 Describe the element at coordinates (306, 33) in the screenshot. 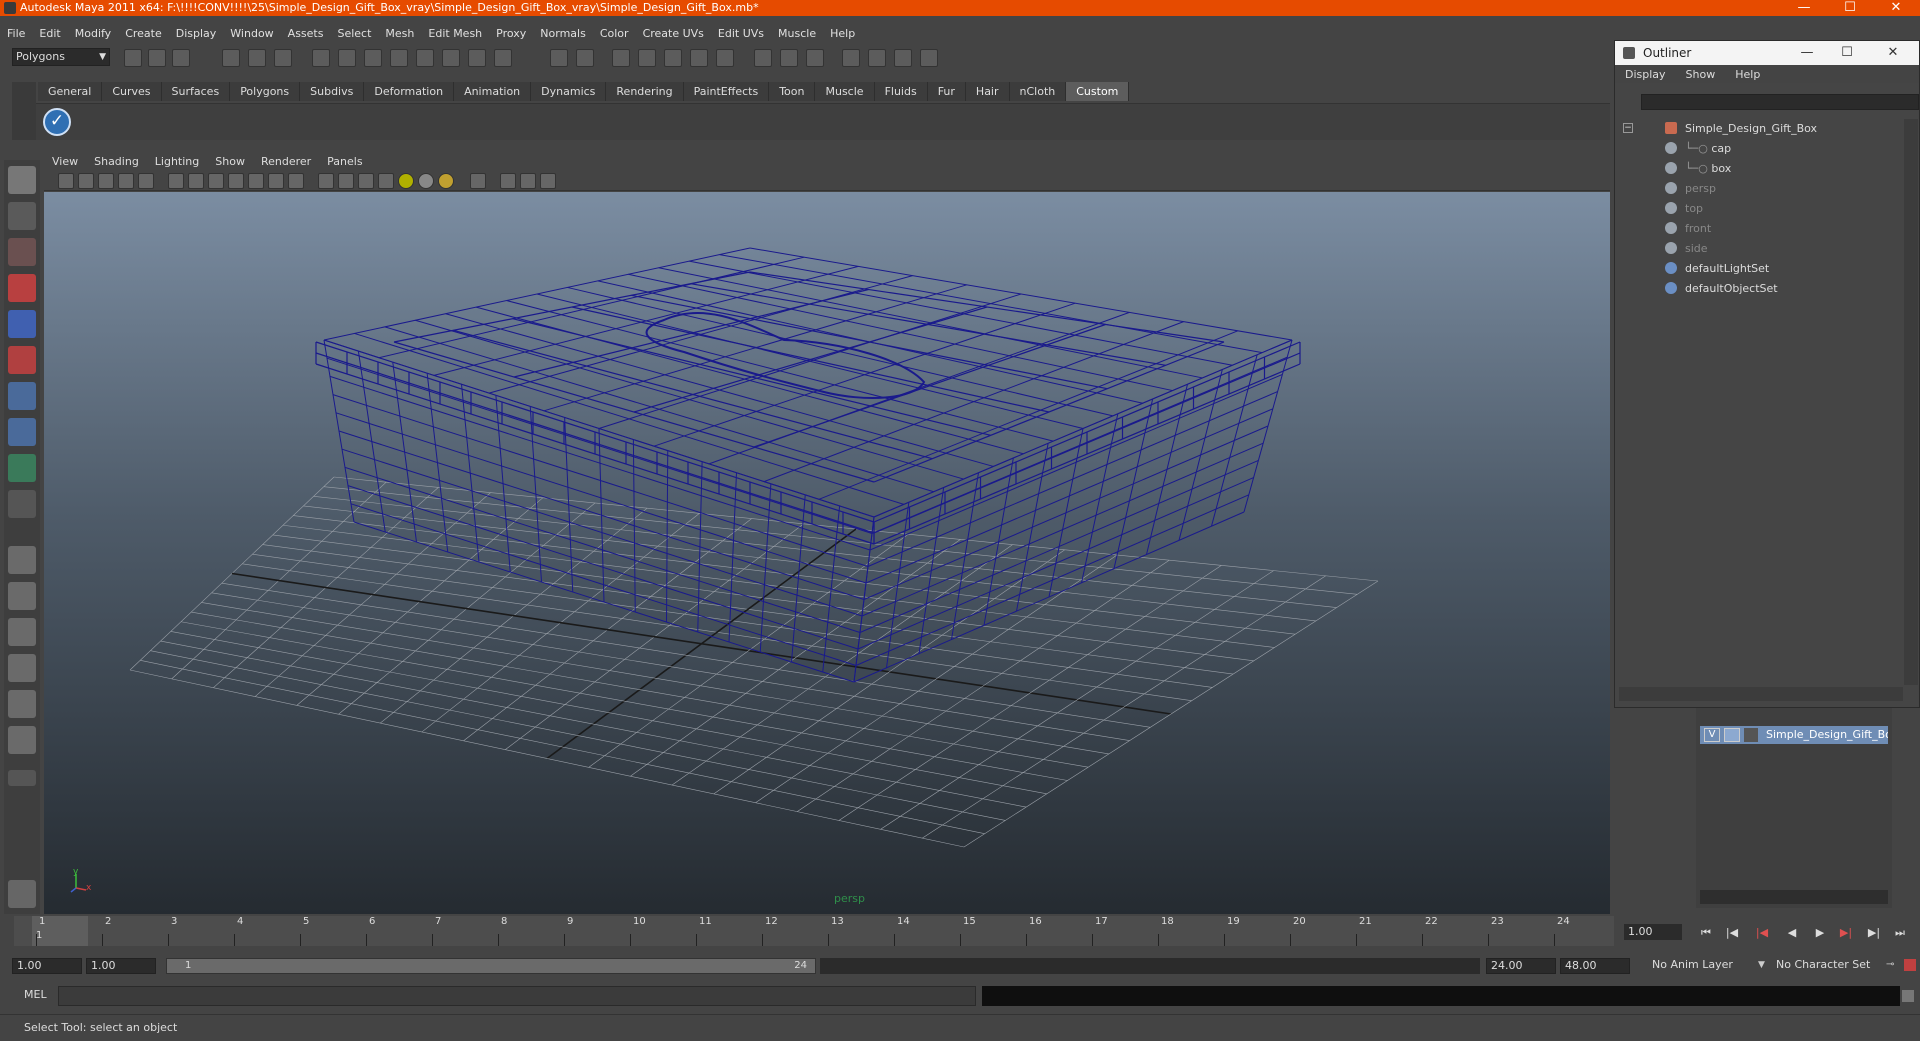

I see `menu-assets: Assets` at that location.